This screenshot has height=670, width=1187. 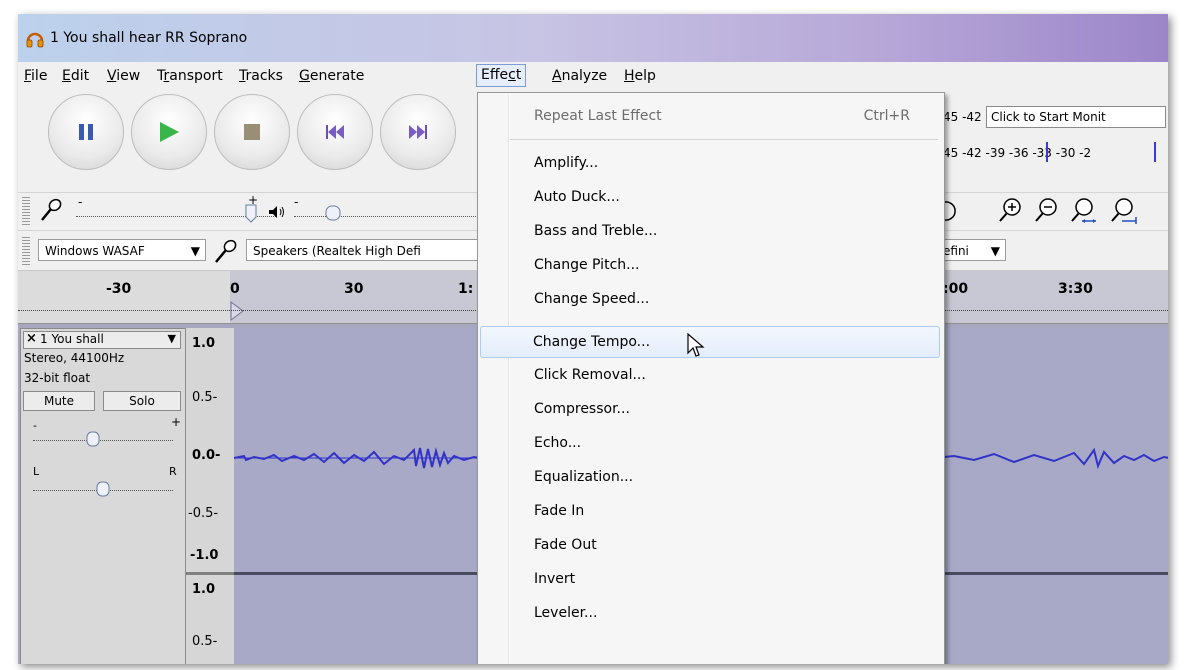 What do you see at coordinates (710, 511) in the screenshot?
I see `menu-item-fade-in: Fade In` at bounding box center [710, 511].